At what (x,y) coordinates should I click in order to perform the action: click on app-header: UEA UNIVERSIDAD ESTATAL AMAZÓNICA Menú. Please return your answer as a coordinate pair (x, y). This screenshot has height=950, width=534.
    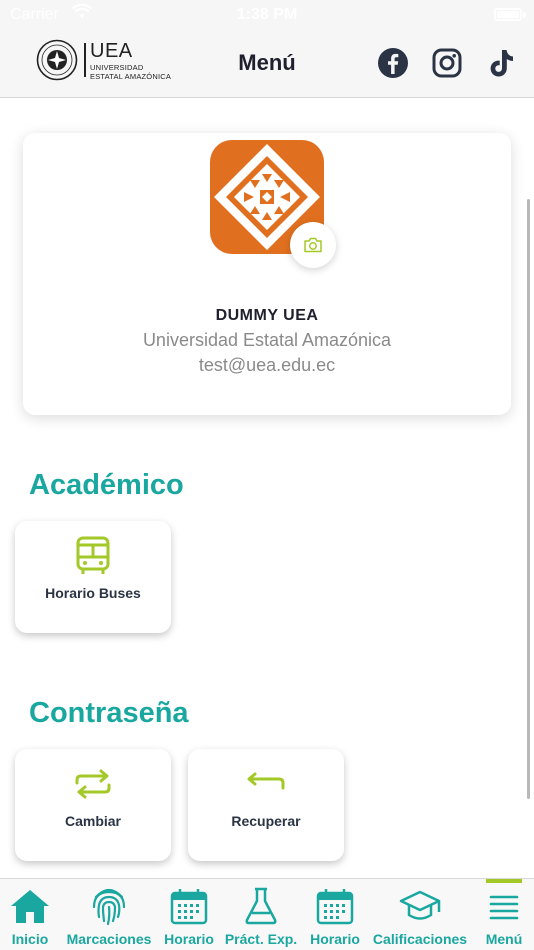
    Looking at the image, I should click on (267, 64).